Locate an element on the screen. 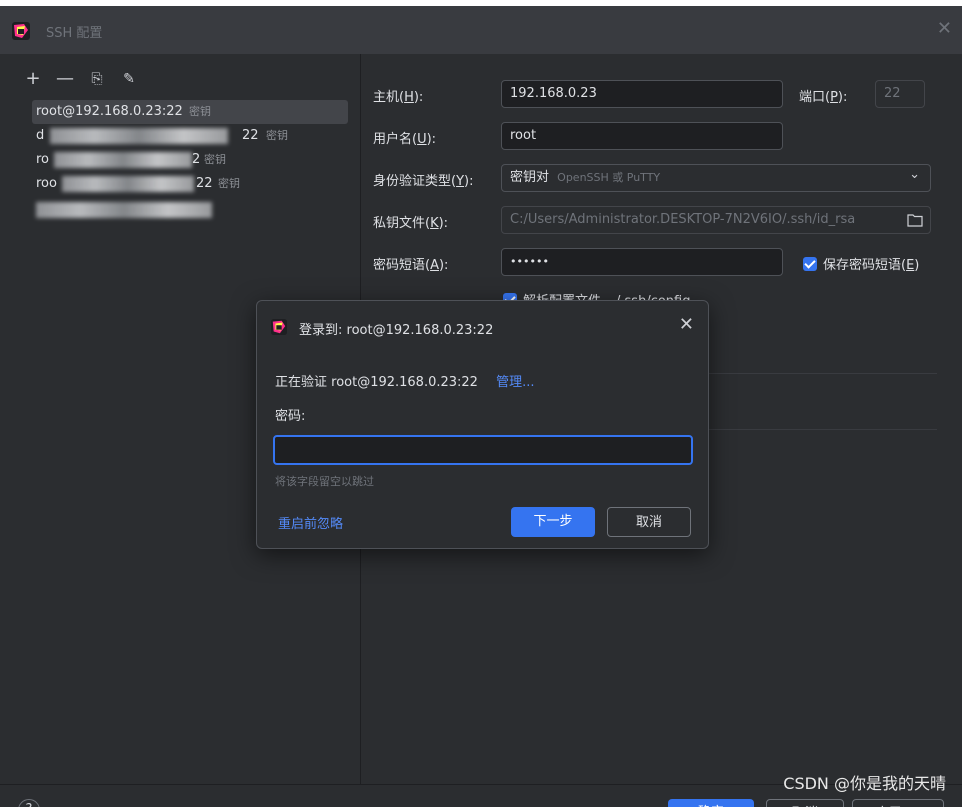  window-title: SSH 配置 is located at coordinates (74, 33).